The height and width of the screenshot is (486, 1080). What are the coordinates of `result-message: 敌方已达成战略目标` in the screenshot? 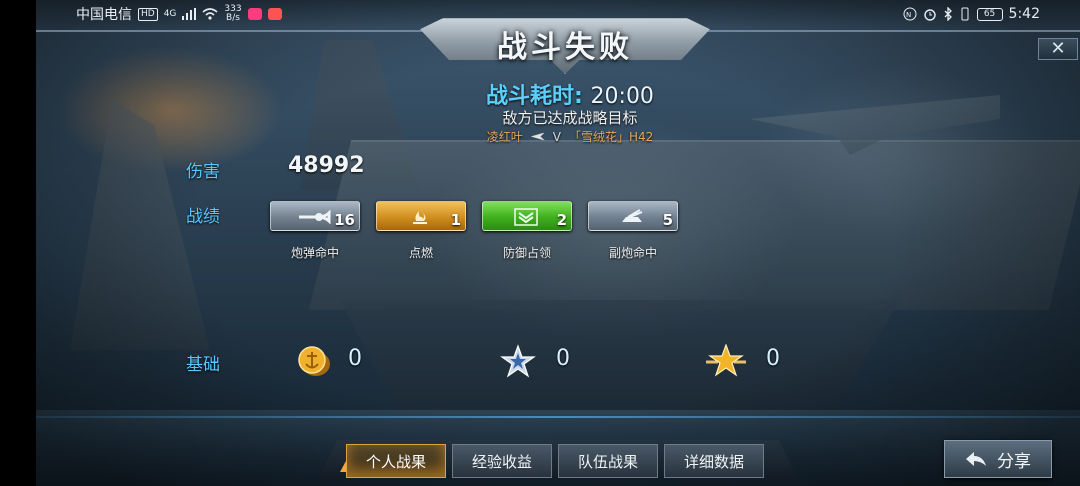 It's located at (570, 118).